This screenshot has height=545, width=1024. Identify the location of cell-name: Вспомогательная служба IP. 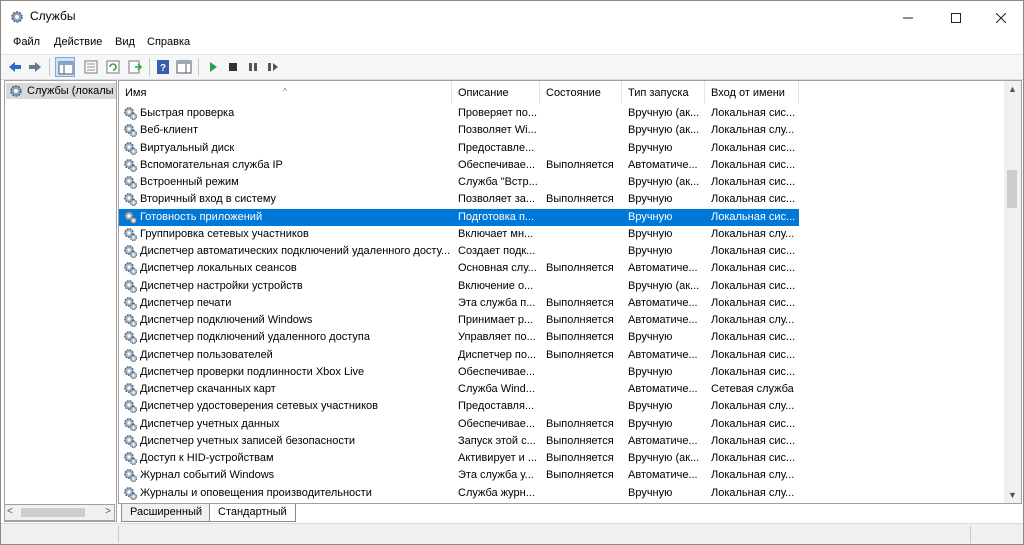
(211, 164).